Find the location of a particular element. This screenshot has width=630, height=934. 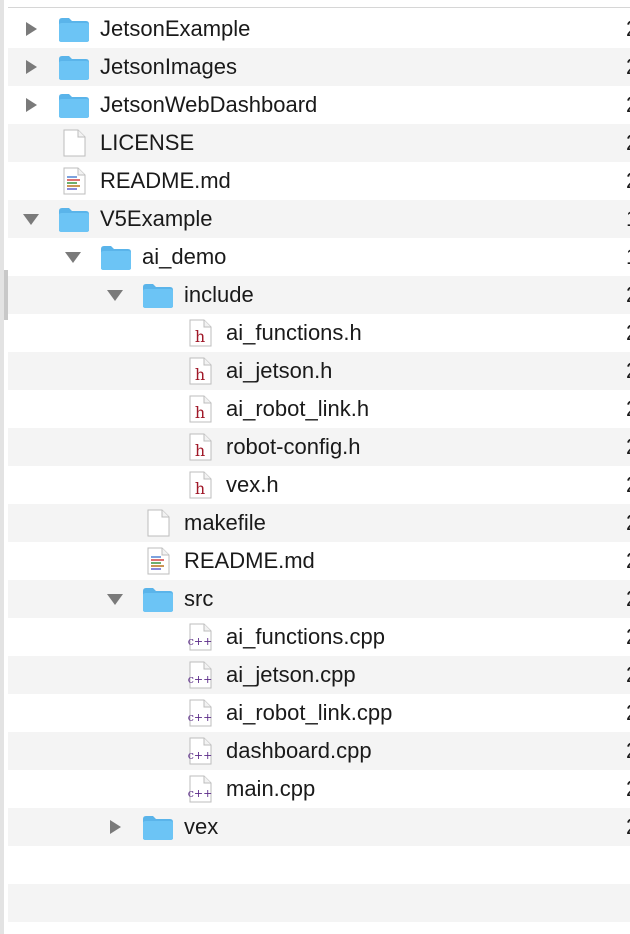

file-row: h ai_robot_link.h 2 is located at coordinates (319, 409).